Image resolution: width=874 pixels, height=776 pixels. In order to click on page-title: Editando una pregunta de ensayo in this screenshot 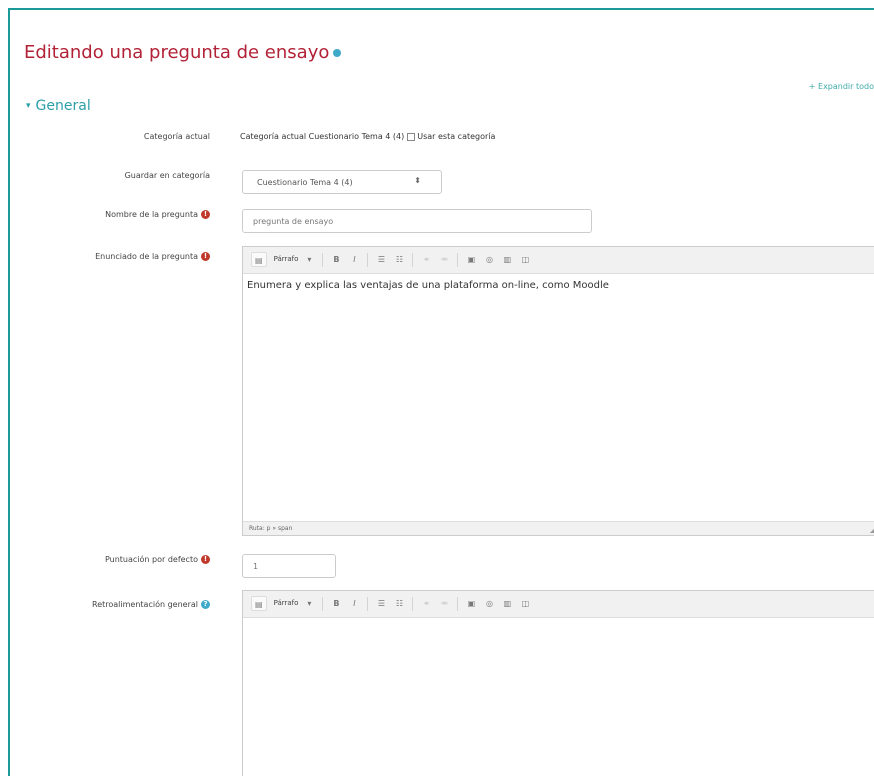, I will do `click(183, 52)`.